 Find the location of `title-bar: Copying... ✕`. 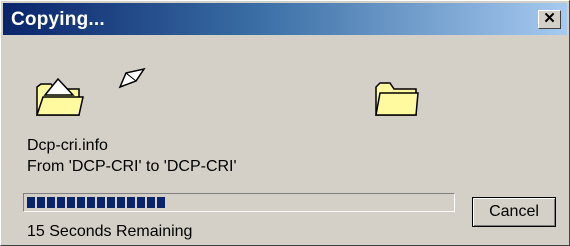

title-bar: Copying... ✕ is located at coordinates (285, 19).